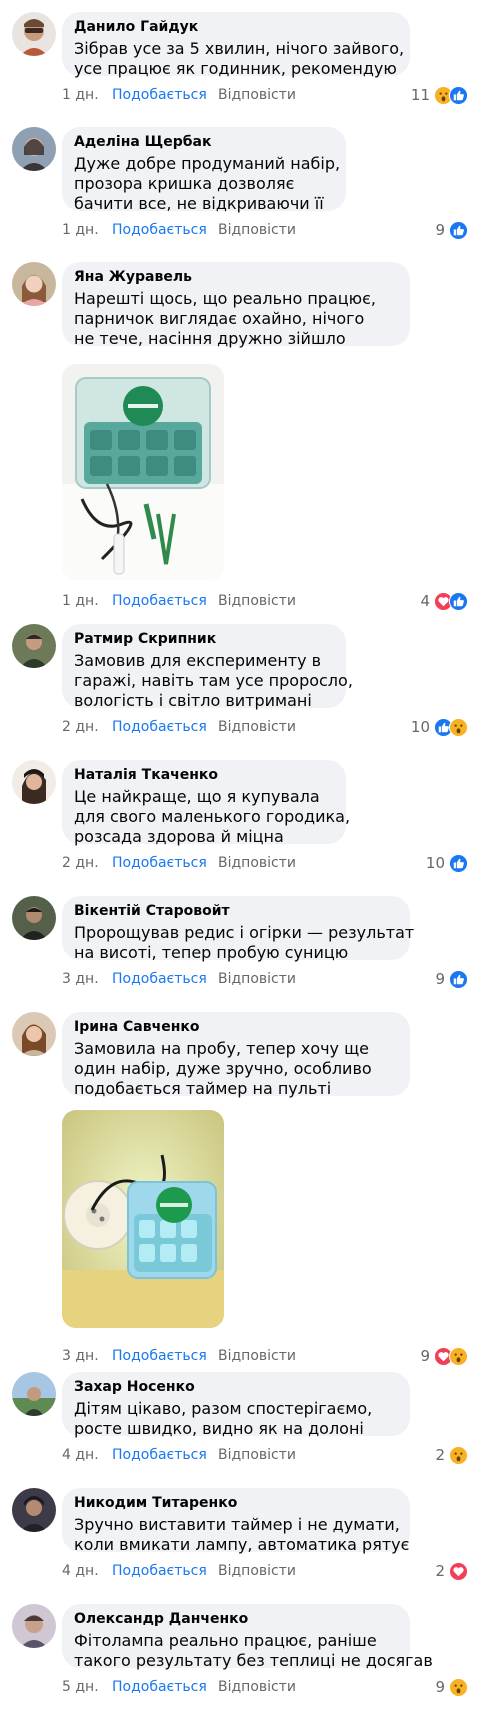 This screenshot has height=1711, width=480. I want to click on author-name: Никодим Титаренко, so click(236, 1503).